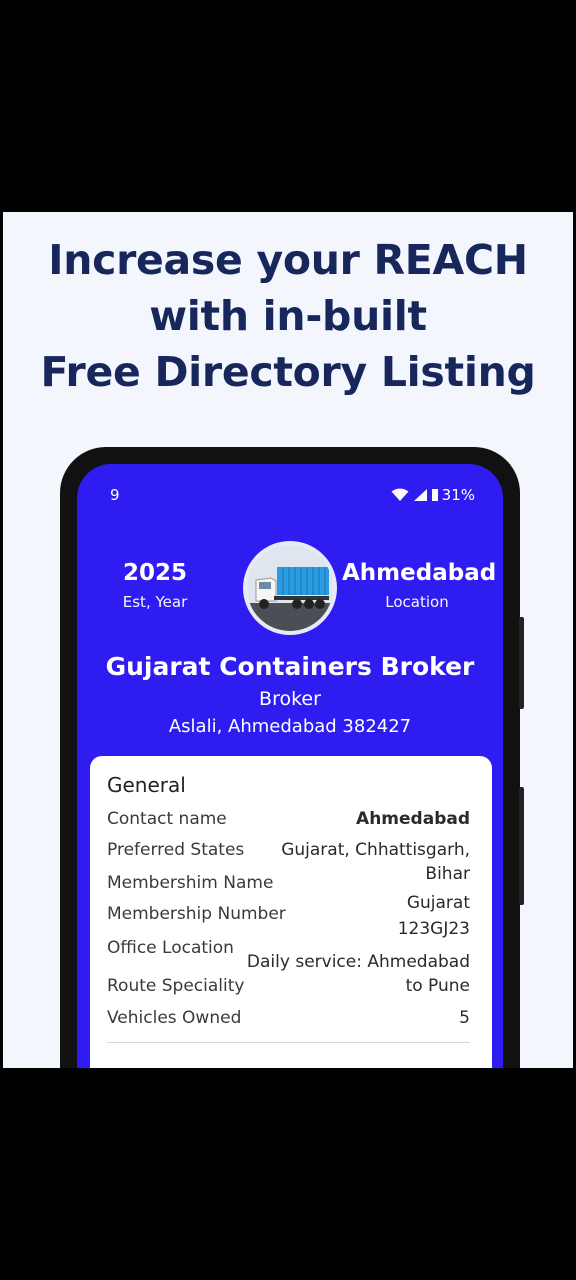  Describe the element at coordinates (358, 962) in the screenshot. I see `route-speciality-value: Daily service: Ahmedabad` at that location.